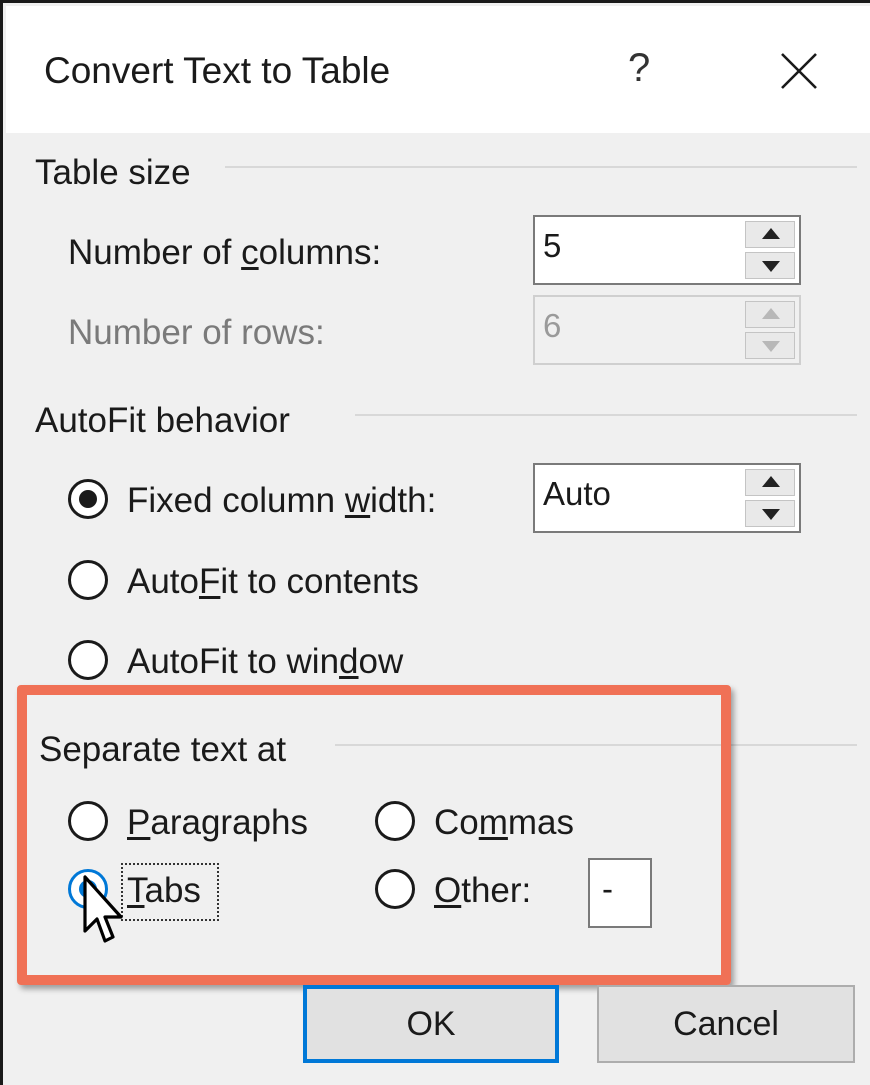 This screenshot has width=870, height=1085. I want to click on columns-spinner: 5, so click(667, 250).